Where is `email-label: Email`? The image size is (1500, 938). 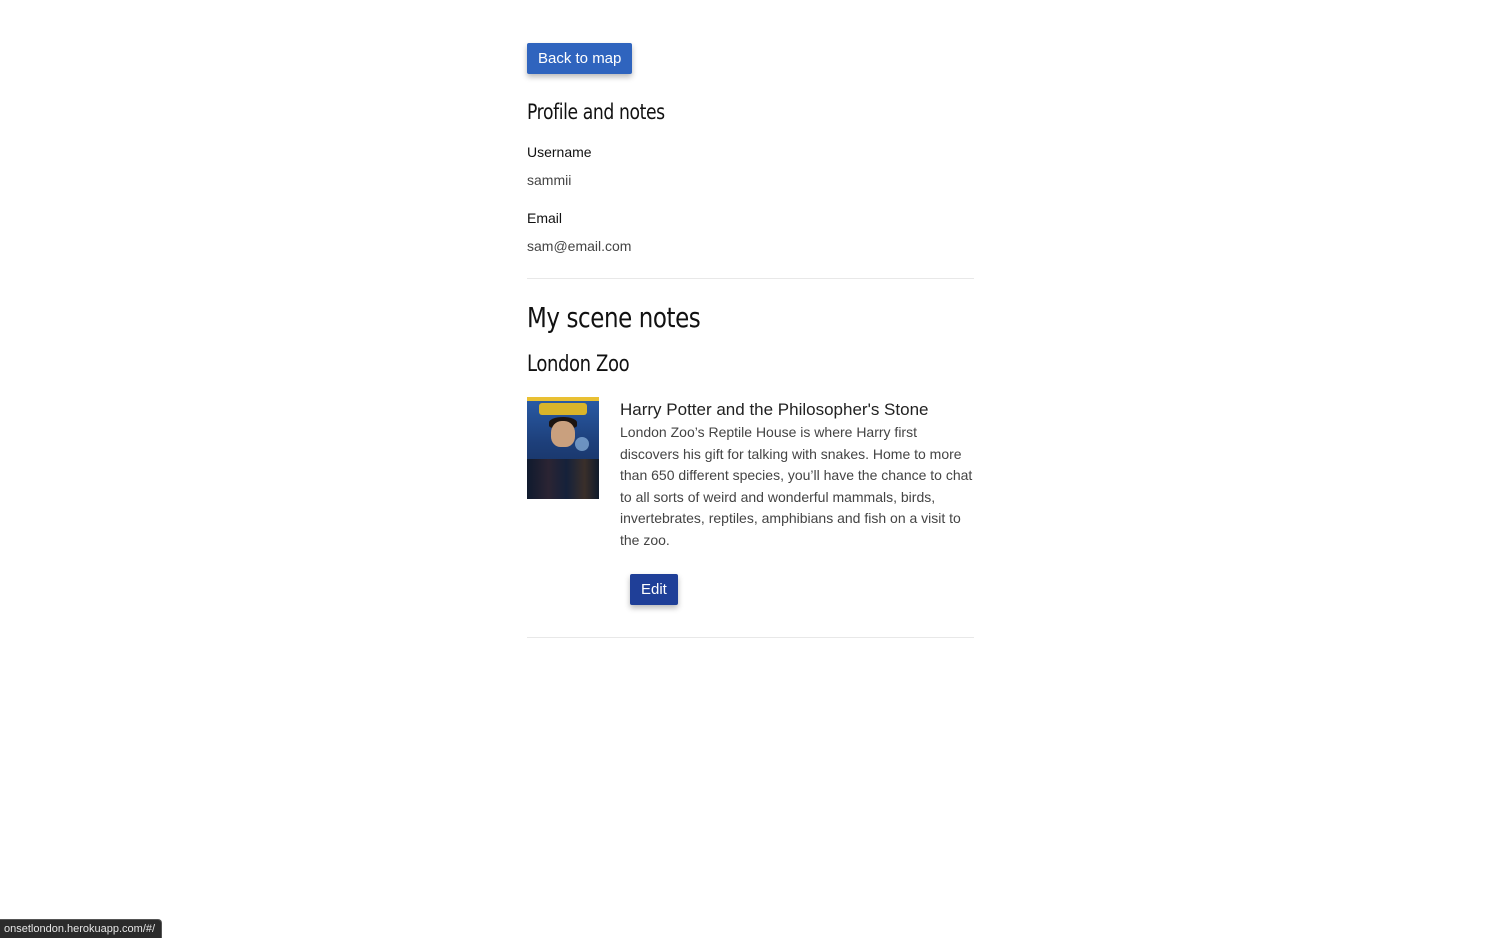
email-label: Email is located at coordinates (545, 218).